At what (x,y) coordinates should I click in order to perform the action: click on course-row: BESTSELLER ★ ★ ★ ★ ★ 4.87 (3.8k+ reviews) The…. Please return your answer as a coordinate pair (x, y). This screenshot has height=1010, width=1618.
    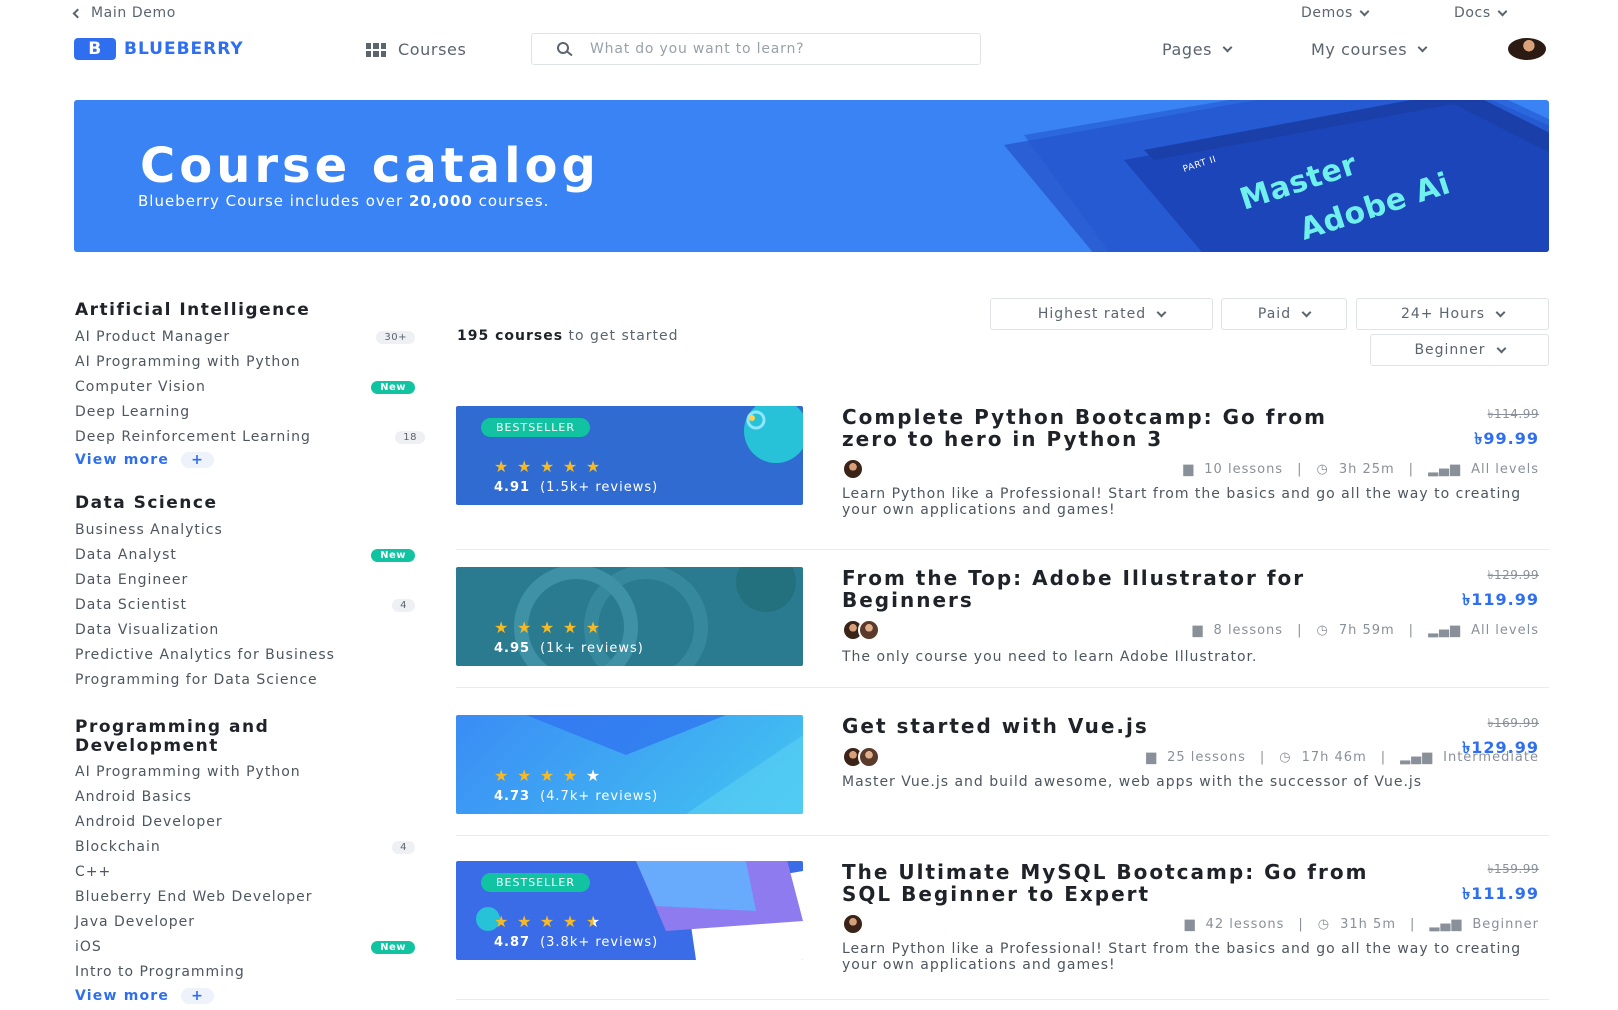
    Looking at the image, I should click on (1002, 926).